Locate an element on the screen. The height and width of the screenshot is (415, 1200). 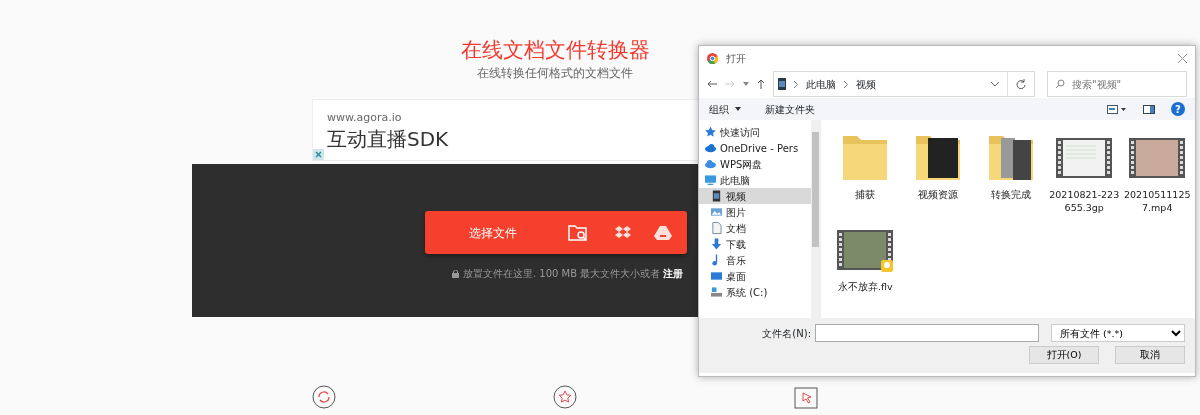
scrollbar is located at coordinates (815, 219).